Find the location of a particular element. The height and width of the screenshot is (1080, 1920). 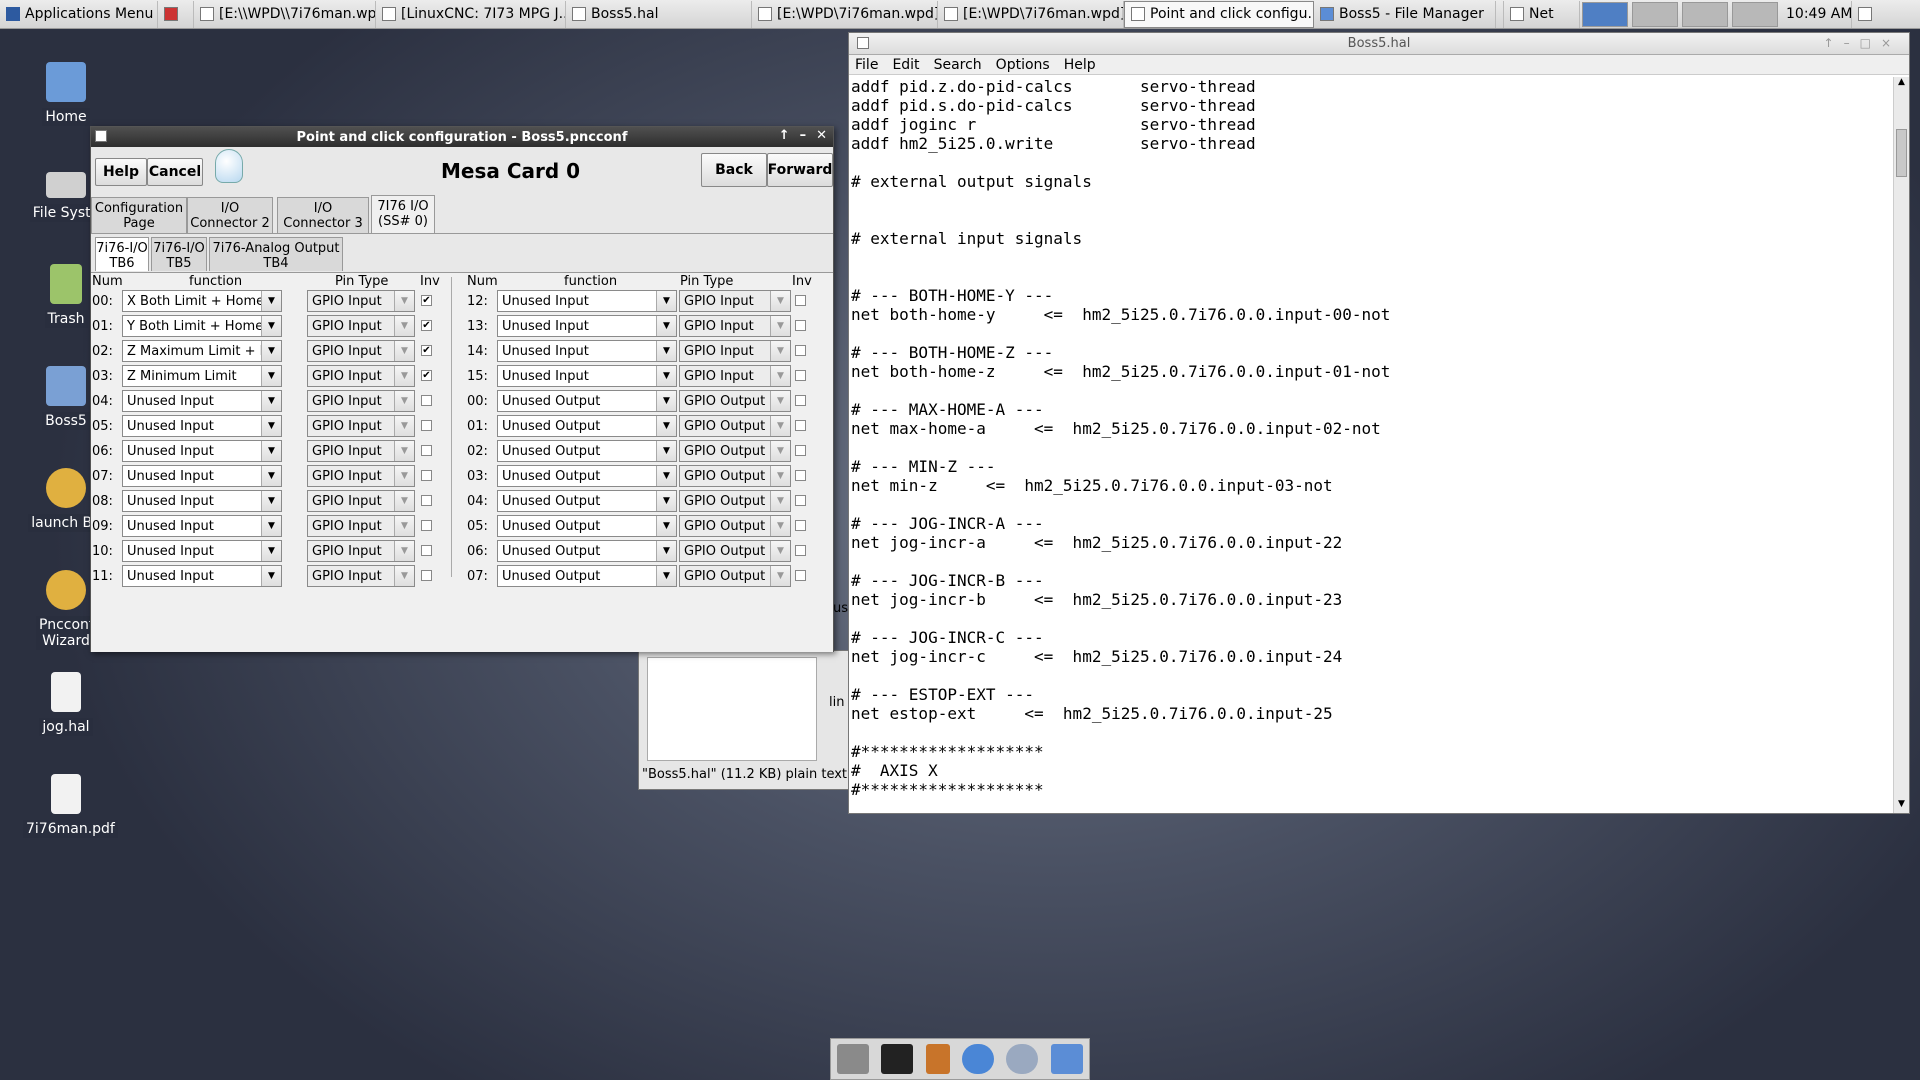

web-browser-icon is located at coordinates (978, 1059).